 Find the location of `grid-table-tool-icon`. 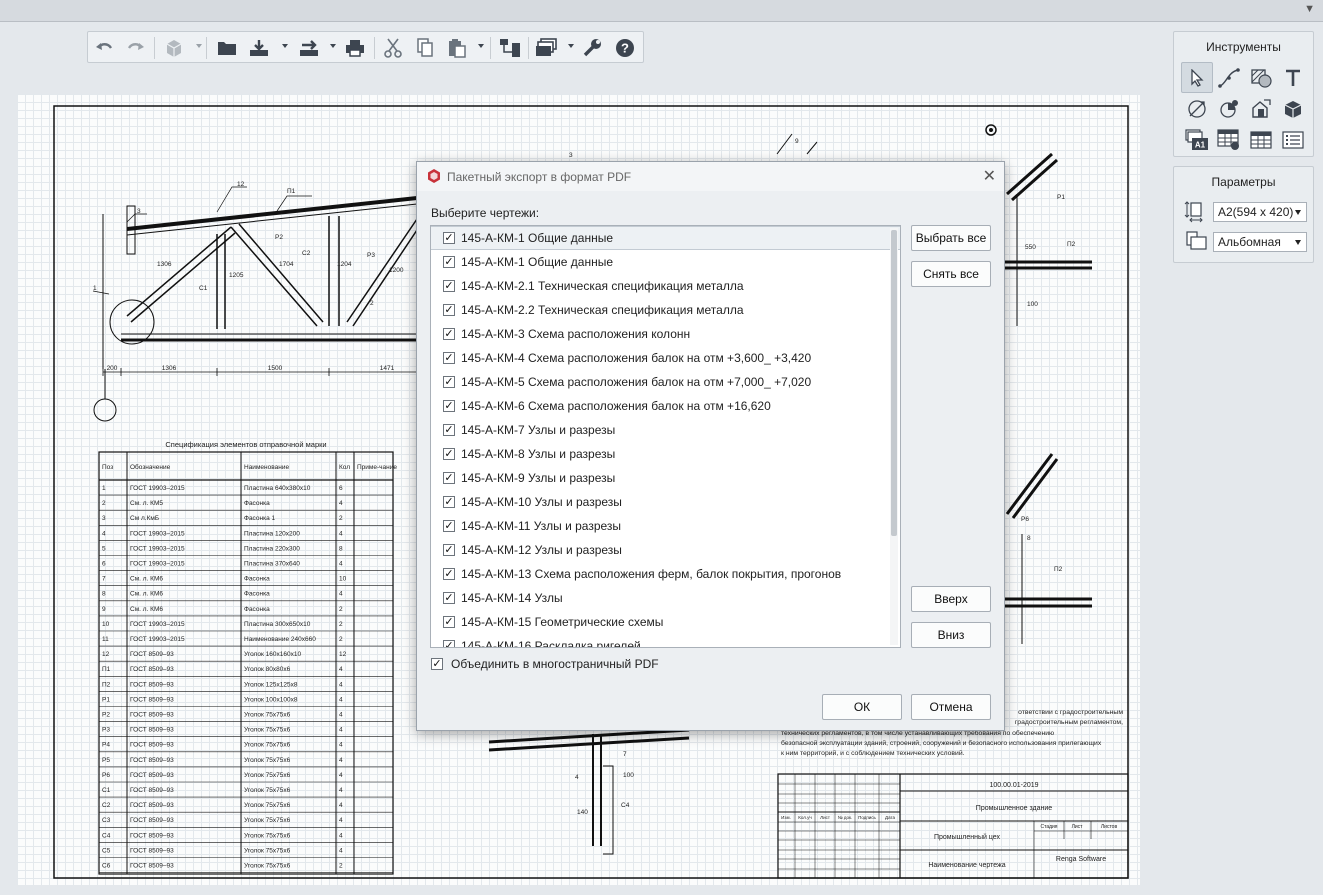

grid-table-tool-icon is located at coordinates (1261, 139).